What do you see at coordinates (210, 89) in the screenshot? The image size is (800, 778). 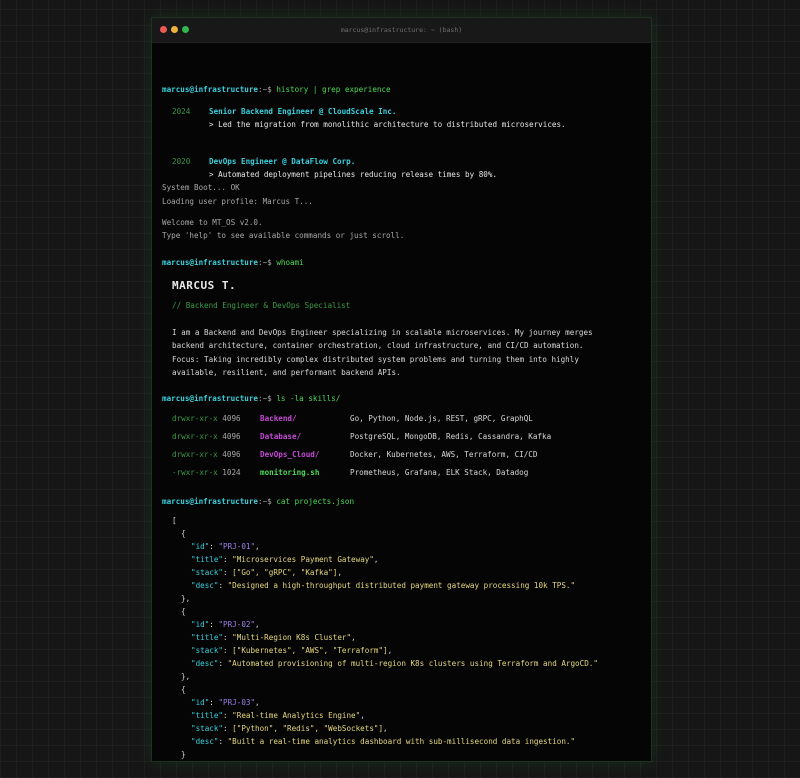 I see `prompt-user: marcus@infrastructure` at bounding box center [210, 89].